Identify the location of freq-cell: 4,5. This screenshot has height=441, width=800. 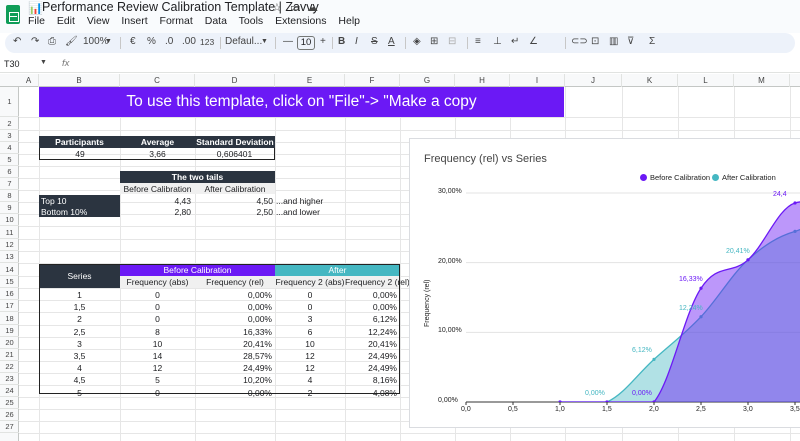
(79, 380).